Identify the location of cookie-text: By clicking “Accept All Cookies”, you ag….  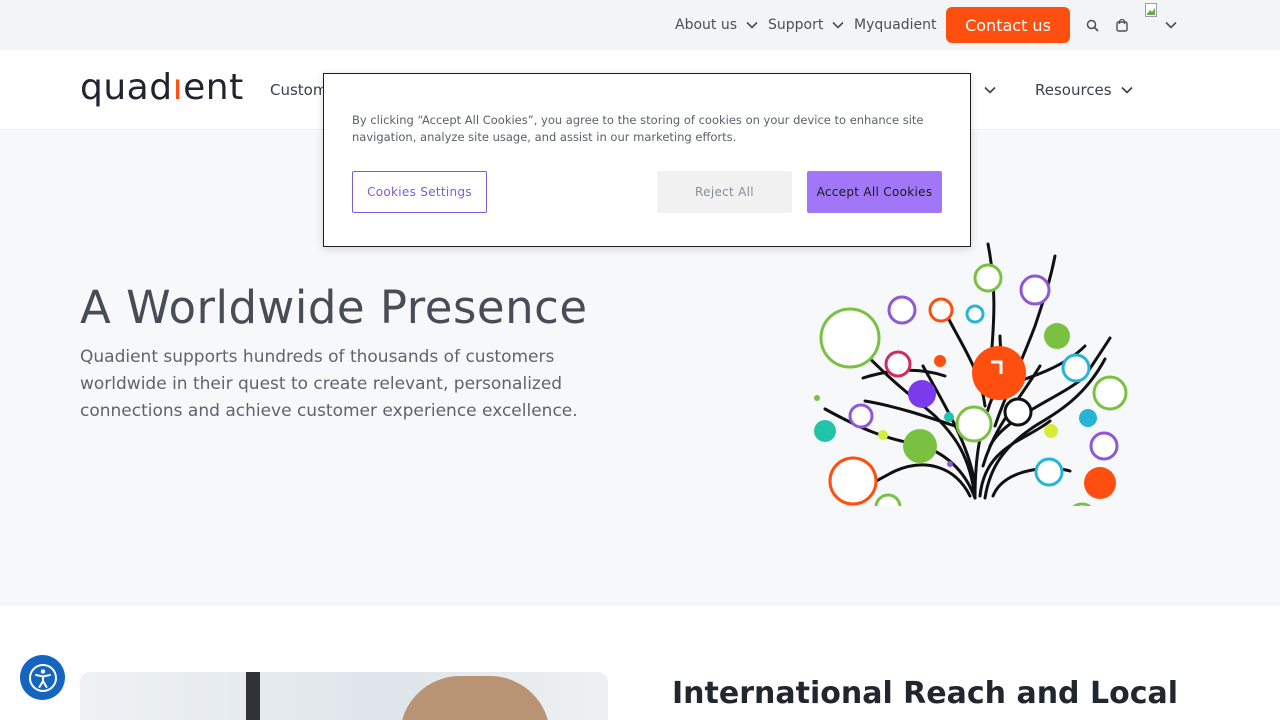
(638, 128).